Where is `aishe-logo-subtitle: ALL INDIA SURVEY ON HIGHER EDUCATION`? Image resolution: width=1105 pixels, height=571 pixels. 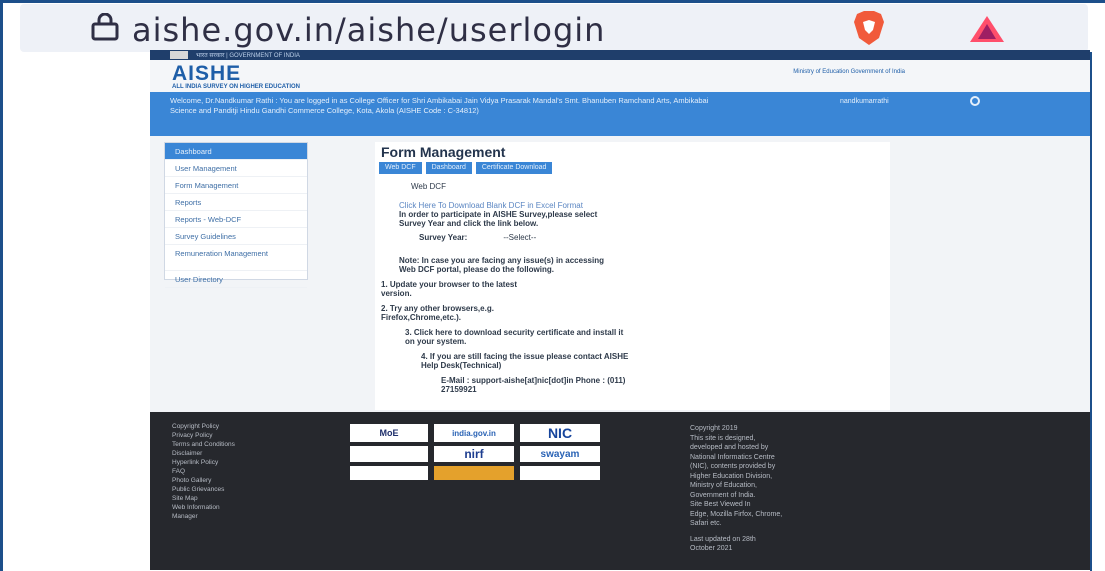
aishe-logo-subtitle: ALL INDIA SURVEY ON HIGHER EDUCATION is located at coordinates (236, 87).